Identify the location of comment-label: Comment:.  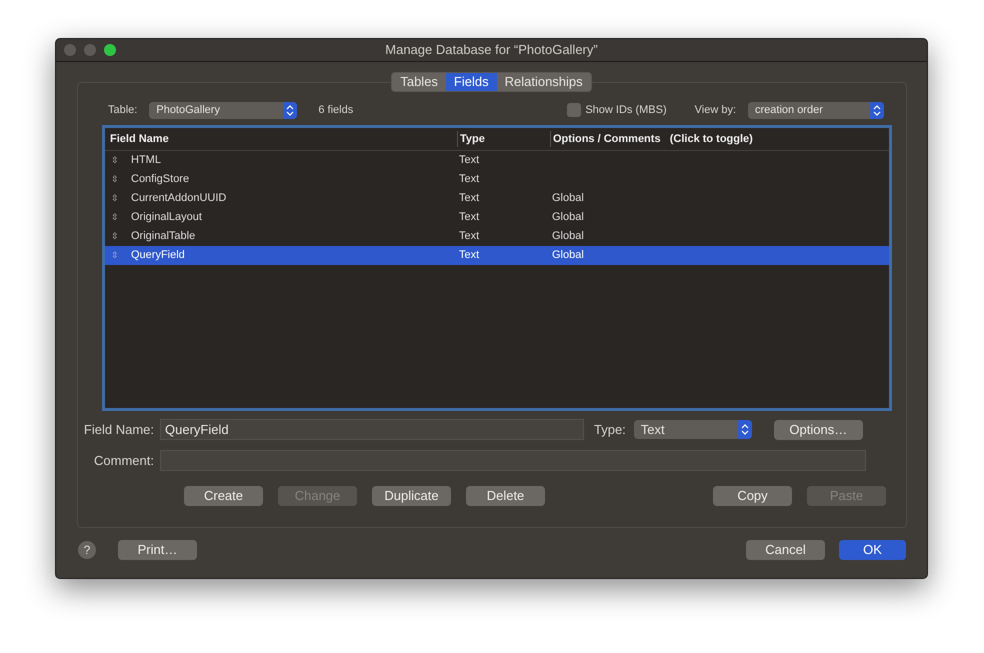
(123, 461).